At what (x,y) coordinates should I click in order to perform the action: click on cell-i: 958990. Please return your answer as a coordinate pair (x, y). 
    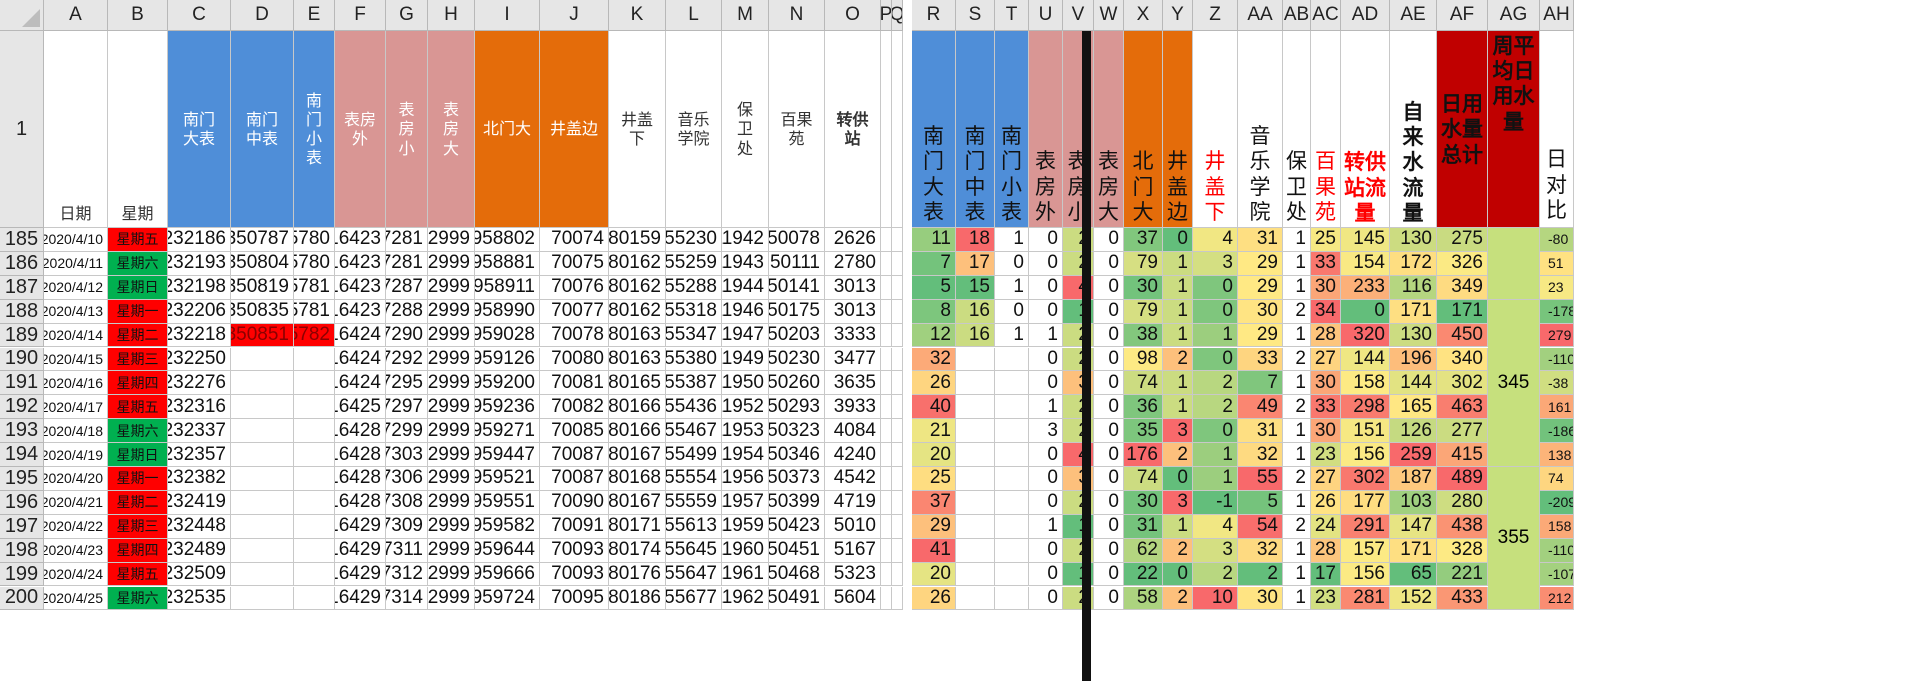
    Looking at the image, I should click on (507, 311).